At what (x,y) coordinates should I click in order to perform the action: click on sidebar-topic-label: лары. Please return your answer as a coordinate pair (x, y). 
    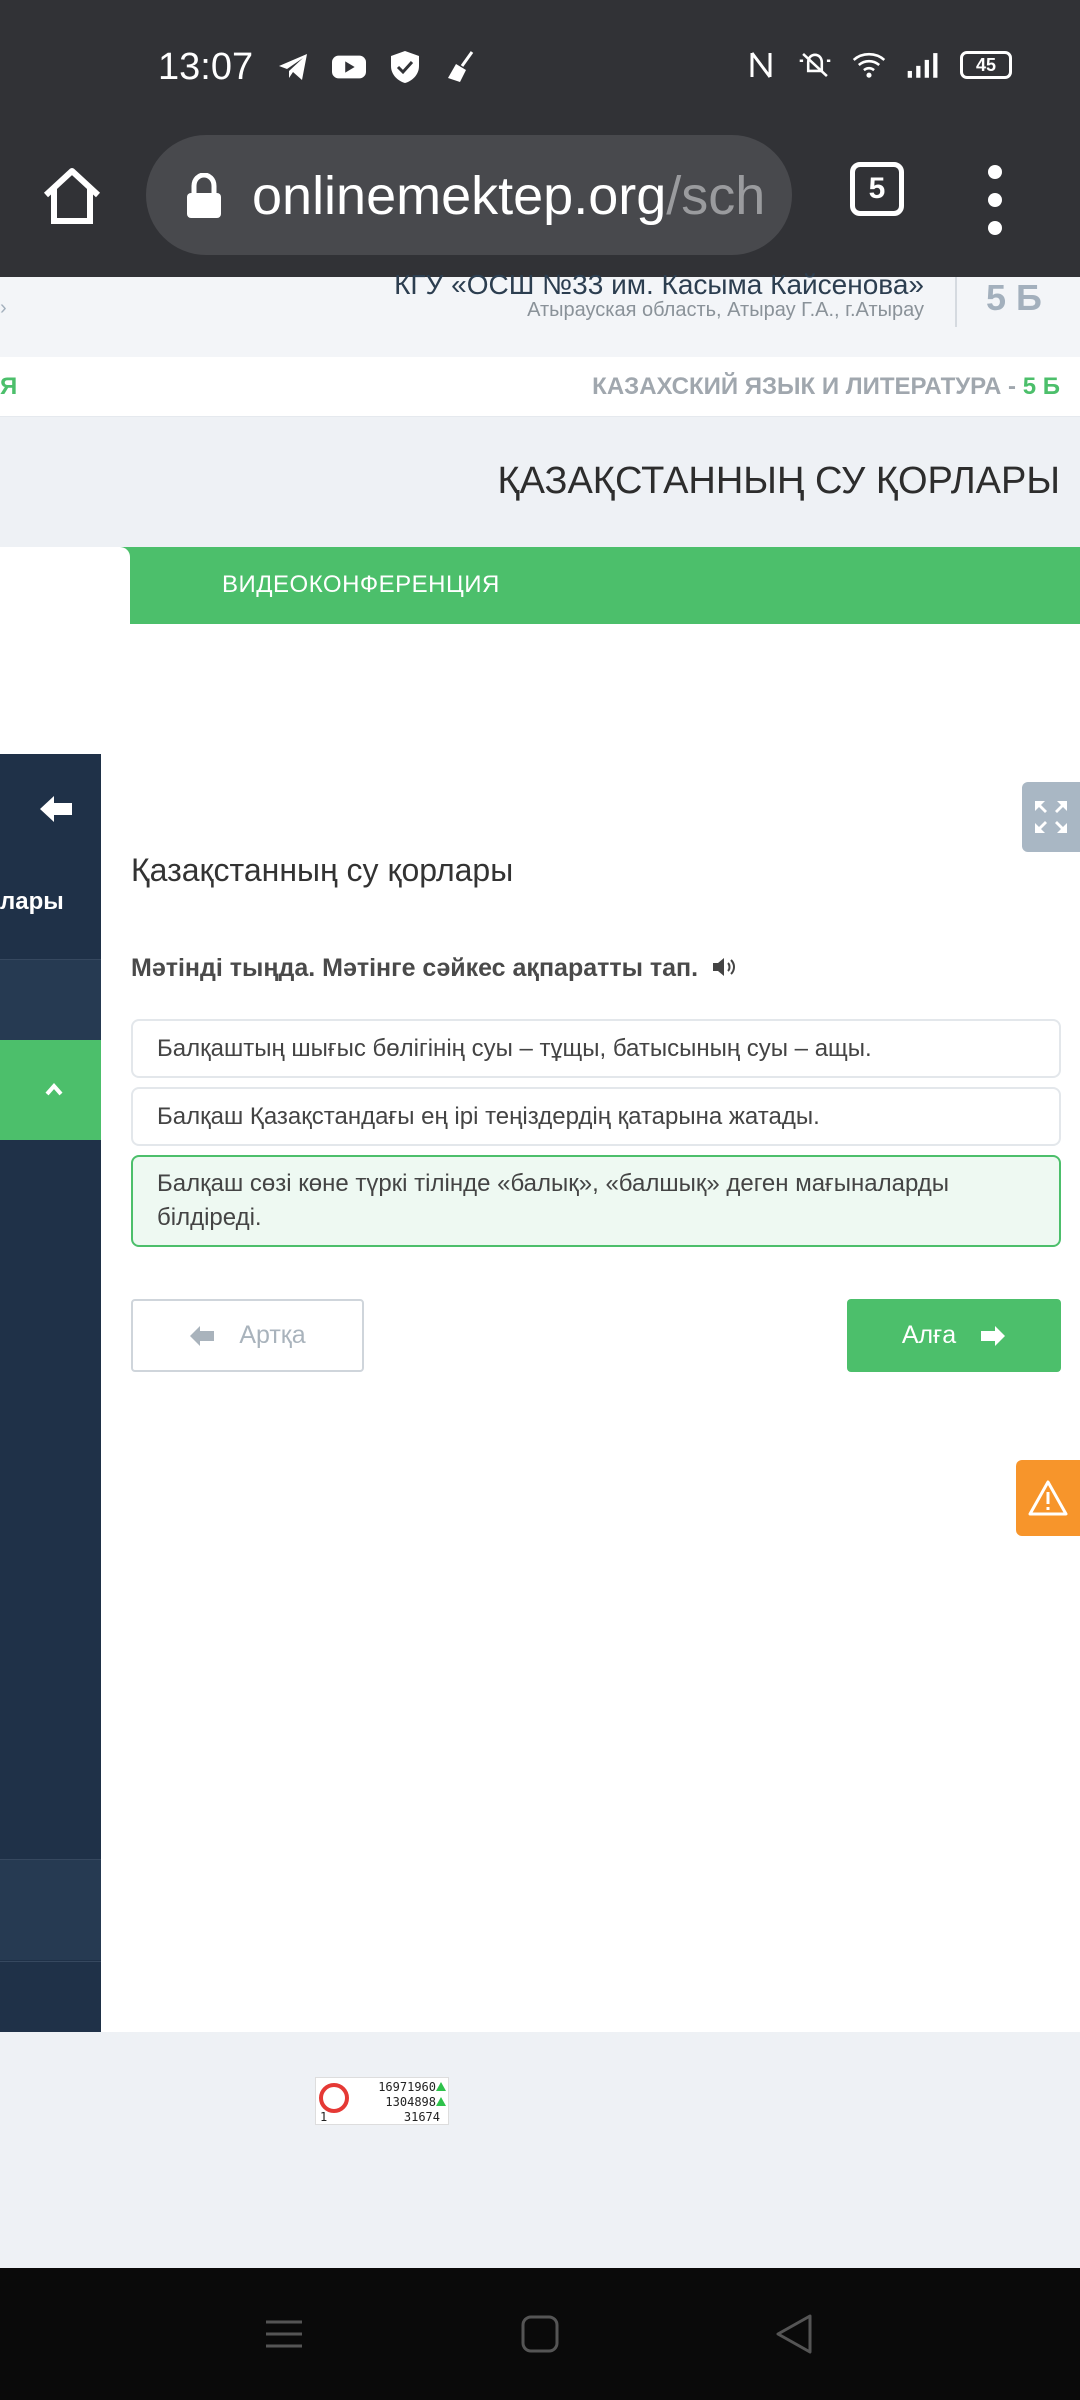
    Looking at the image, I should click on (32, 902).